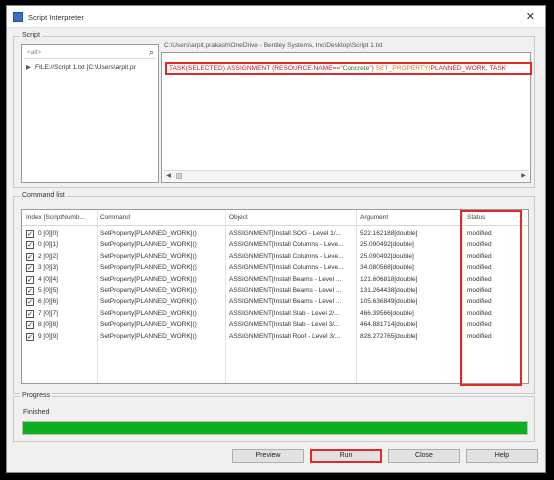 This screenshot has width=554, height=480. What do you see at coordinates (48, 325) in the screenshot?
I see `cell-index: 8 [0][8]` at bounding box center [48, 325].